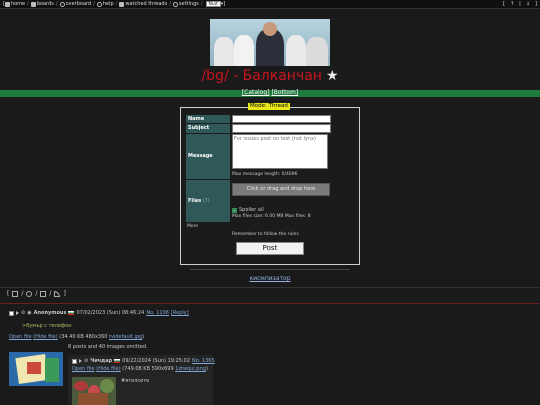 The width and height of the screenshot is (540, 405). Describe the element at coordinates (15, 293) in the screenshot. I see `download-icon` at that location.